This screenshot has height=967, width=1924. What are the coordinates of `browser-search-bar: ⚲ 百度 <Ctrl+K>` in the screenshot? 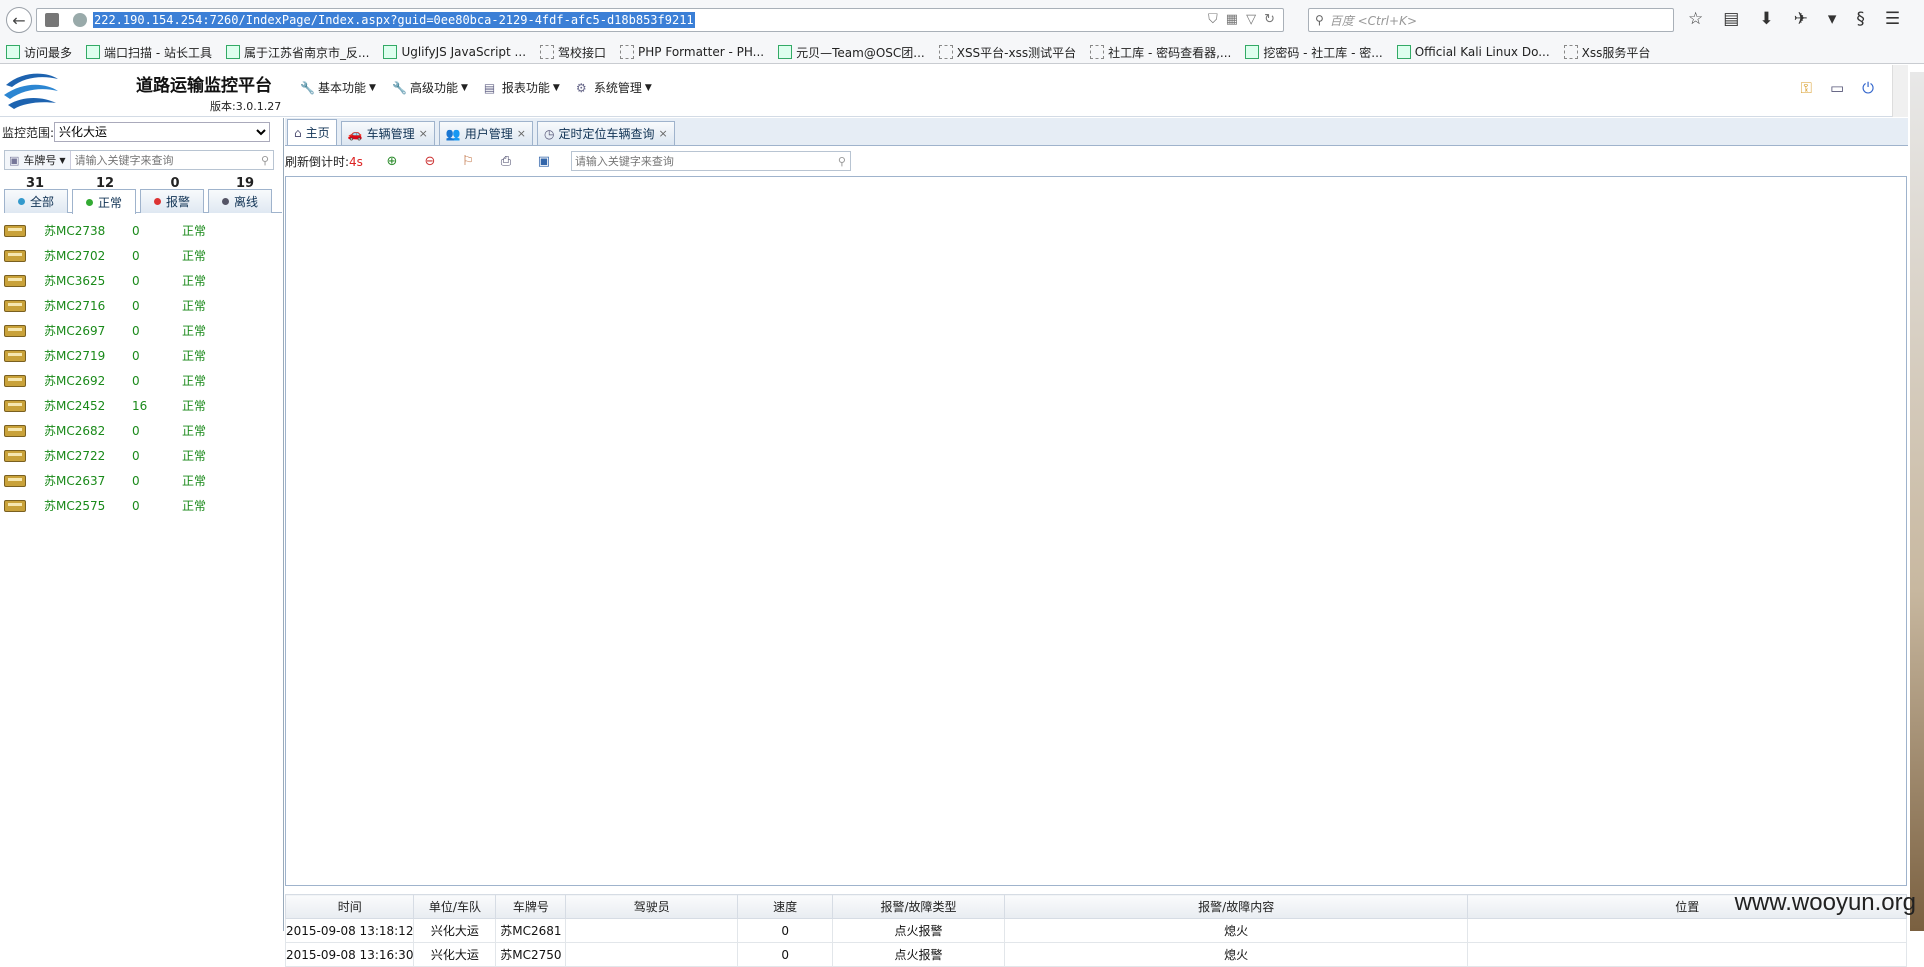 It's located at (1491, 20).